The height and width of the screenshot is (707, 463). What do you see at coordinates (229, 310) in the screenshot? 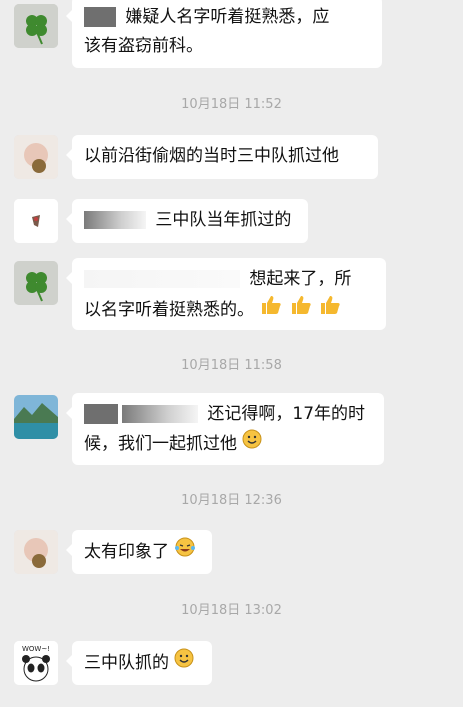
I see `message-line: 以名字听着挺熟悉的。` at bounding box center [229, 310].